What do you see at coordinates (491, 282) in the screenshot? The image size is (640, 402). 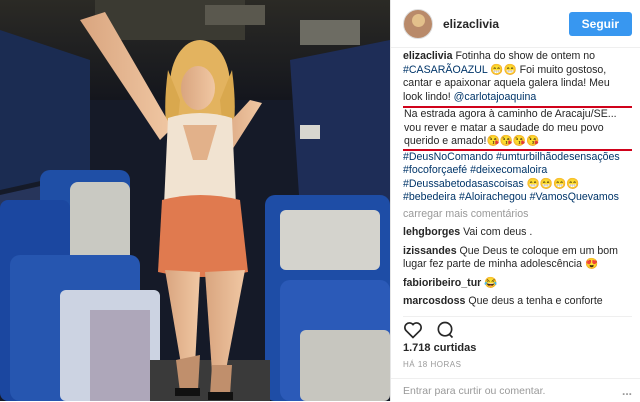 I see `comment-text: 😂` at bounding box center [491, 282].